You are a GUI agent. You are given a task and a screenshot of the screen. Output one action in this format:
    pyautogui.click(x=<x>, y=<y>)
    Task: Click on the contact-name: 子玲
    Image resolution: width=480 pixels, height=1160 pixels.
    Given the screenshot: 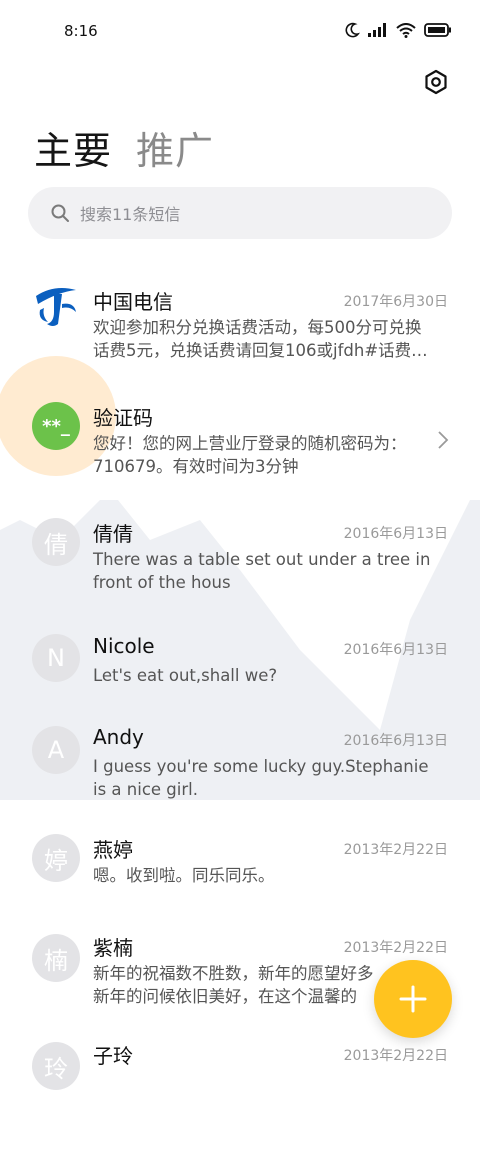 What is the action you would take?
    pyautogui.click(x=113, y=1056)
    